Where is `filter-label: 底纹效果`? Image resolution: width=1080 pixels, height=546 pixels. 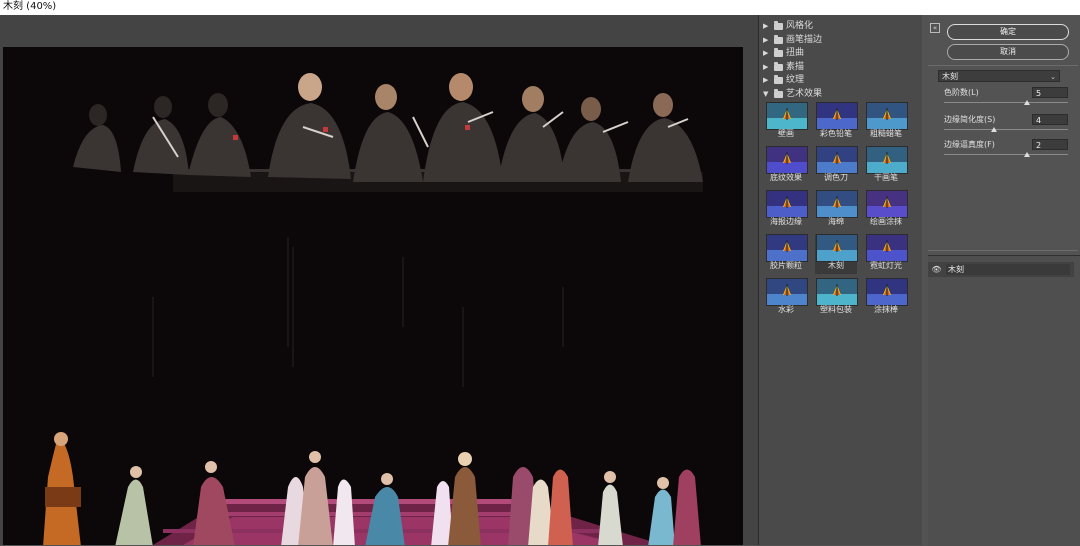
filter-label: 底纹效果 is located at coordinates (786, 177).